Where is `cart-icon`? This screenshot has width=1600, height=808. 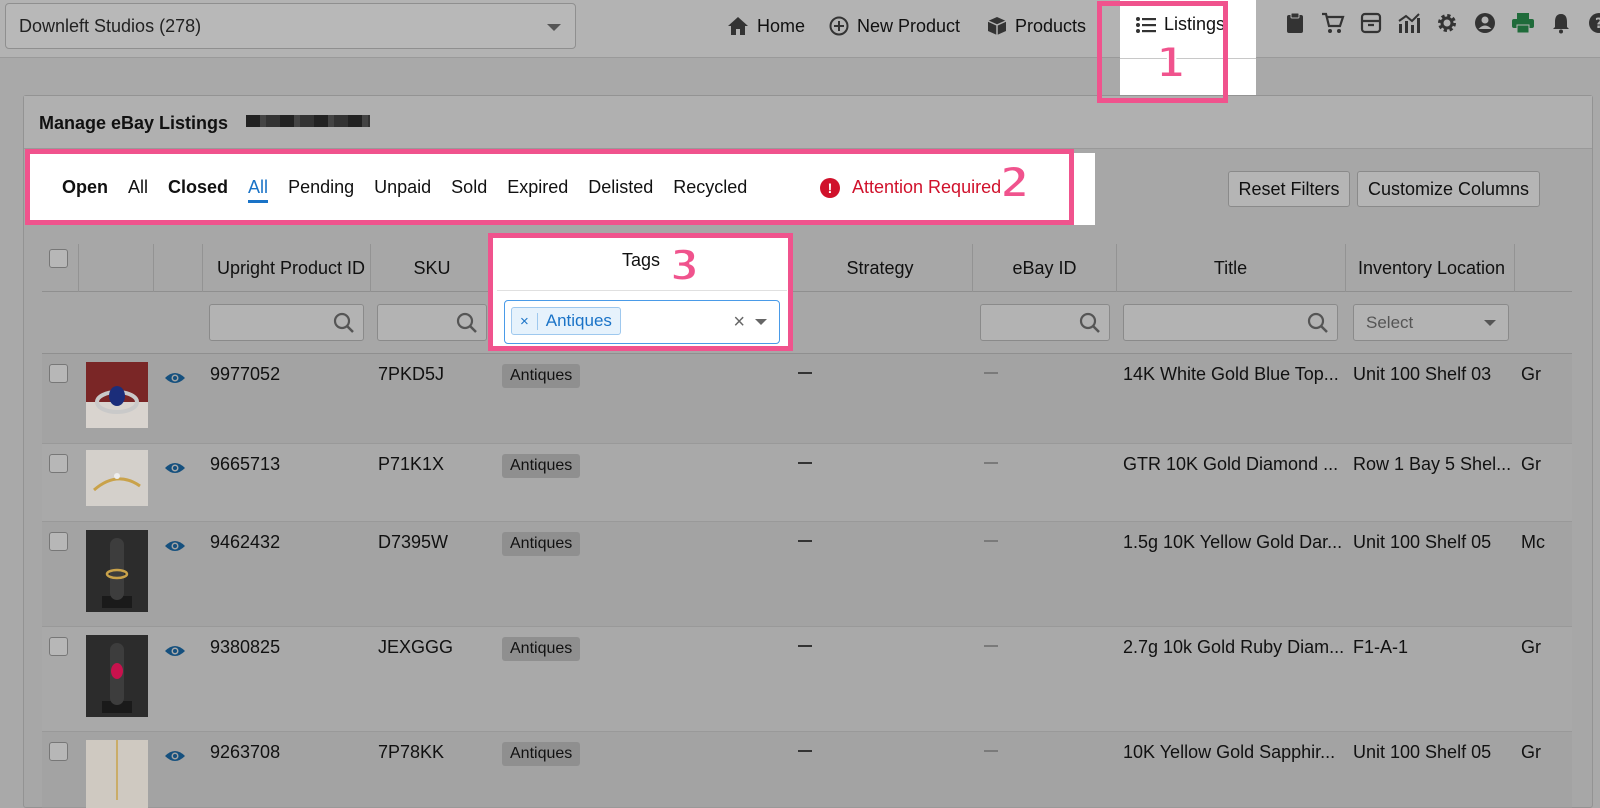 cart-icon is located at coordinates (1333, 23).